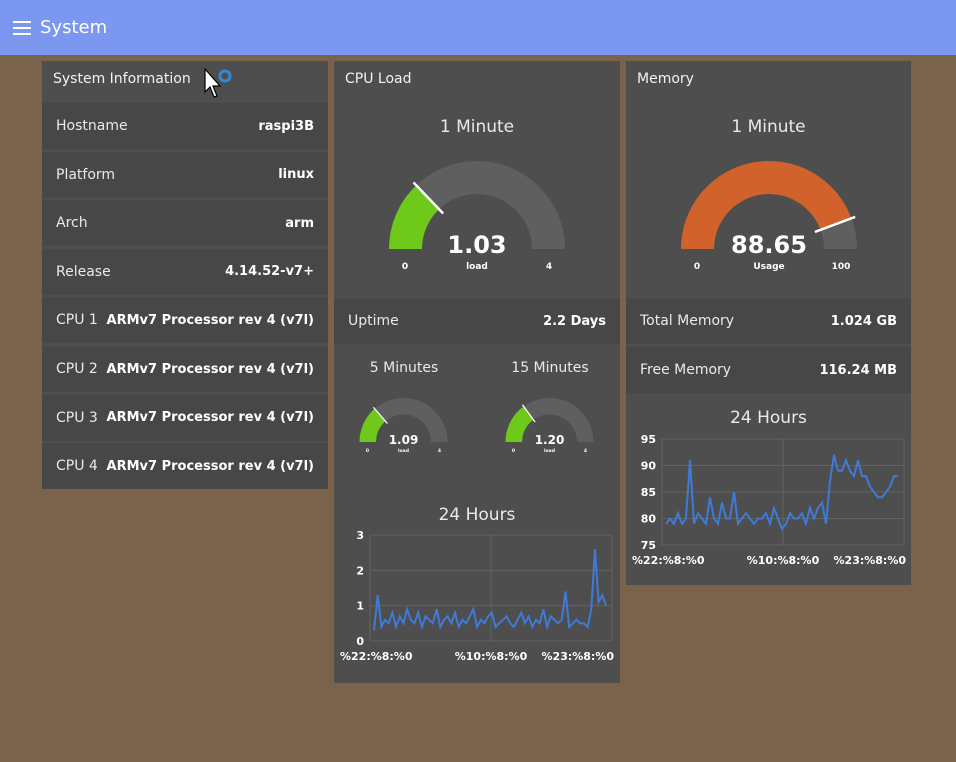  I want to click on info-row: CPU 3 ARMv7 Processor rev 4 (v7l), so click(185, 417).